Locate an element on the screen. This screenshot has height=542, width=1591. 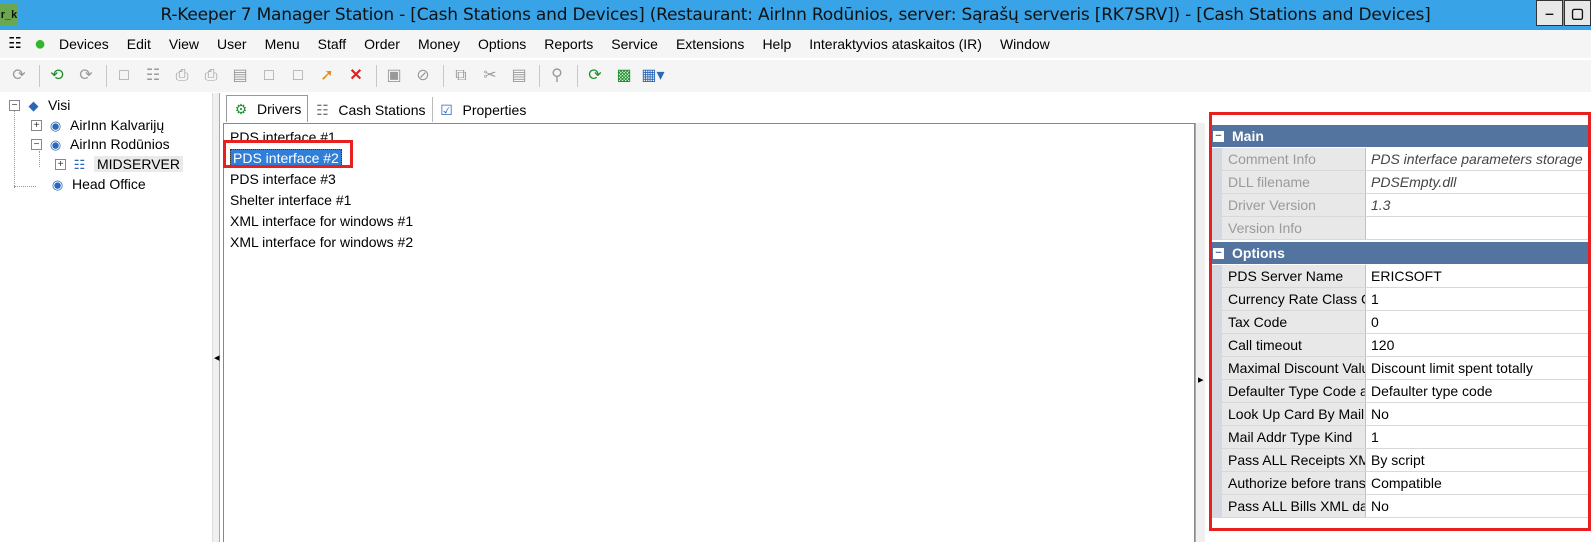
tab-properties: ☑ Properties is located at coordinates (483, 109).